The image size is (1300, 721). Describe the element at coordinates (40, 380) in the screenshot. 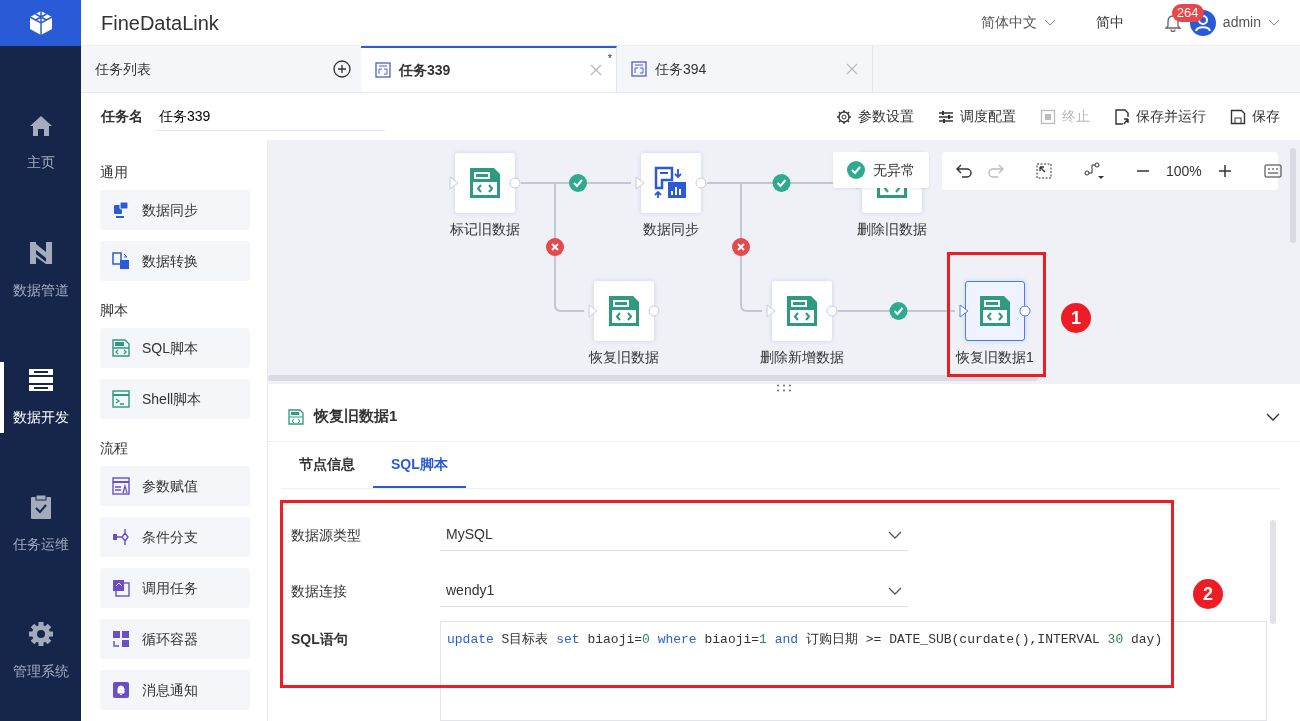

I see `server-rack-icon` at that location.